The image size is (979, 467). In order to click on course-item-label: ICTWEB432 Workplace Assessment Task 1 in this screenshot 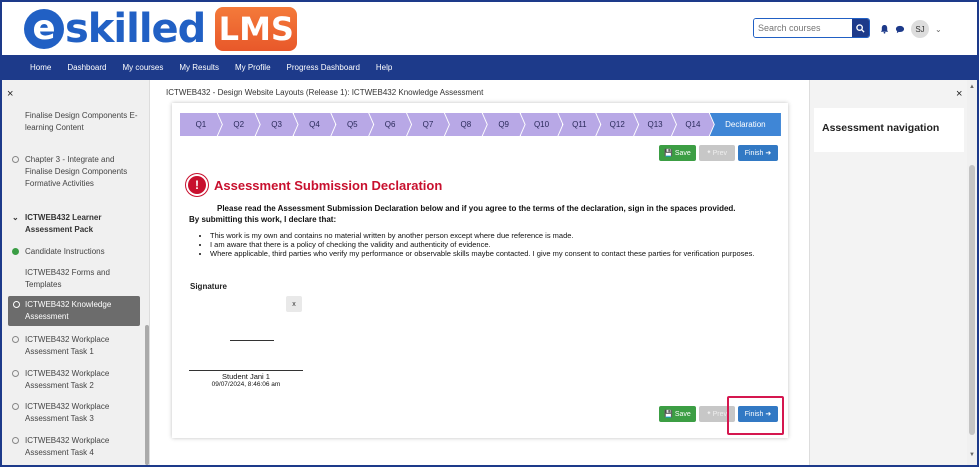, I will do `click(67, 345)`.